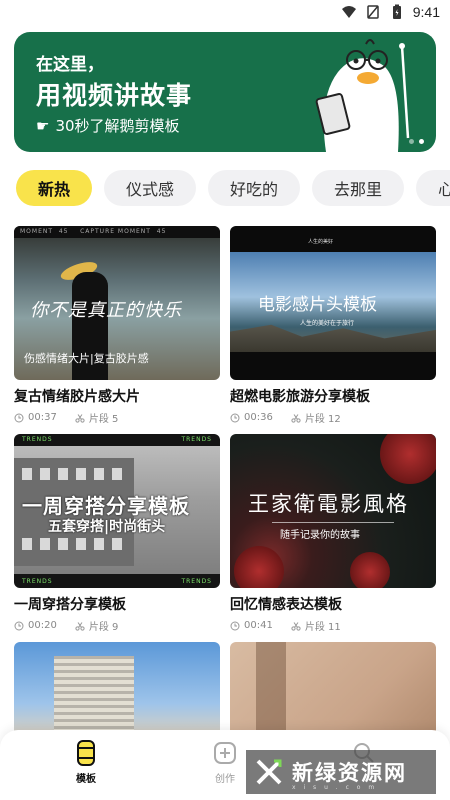 Image resolution: width=450 pixels, height=800 pixels. I want to click on template-meta: 00:41 片段 11, so click(333, 625).